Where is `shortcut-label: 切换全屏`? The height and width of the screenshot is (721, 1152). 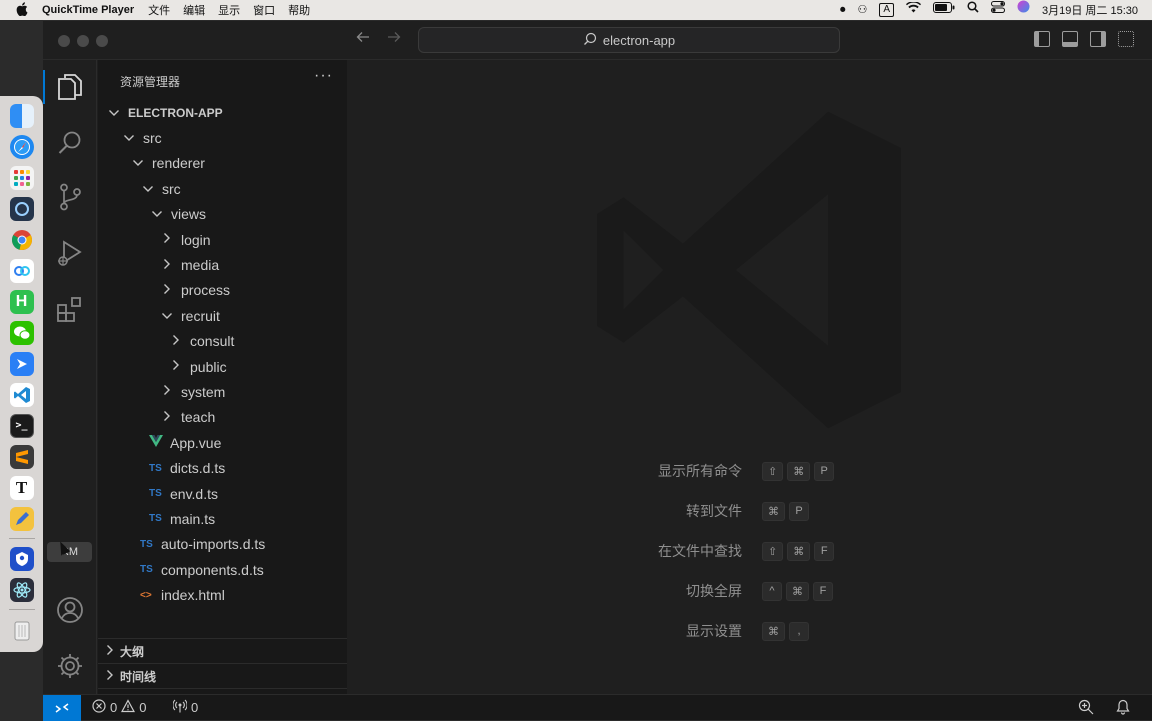 shortcut-label: 切换全屏 is located at coordinates (714, 591).